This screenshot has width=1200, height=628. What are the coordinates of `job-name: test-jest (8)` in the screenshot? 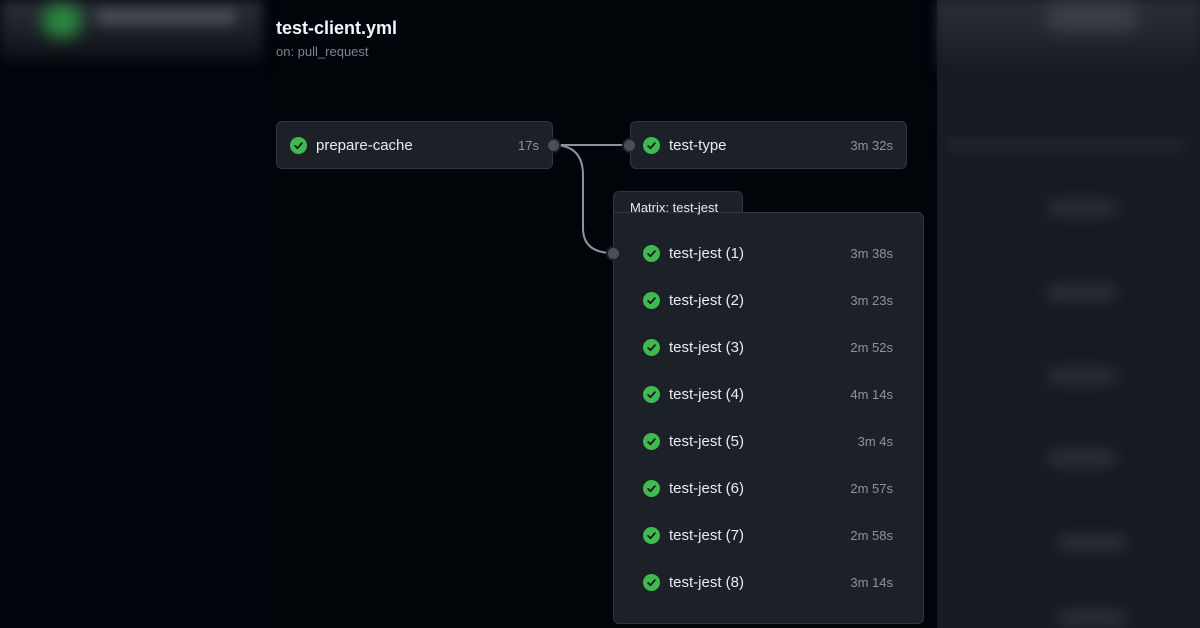 It's located at (707, 582).